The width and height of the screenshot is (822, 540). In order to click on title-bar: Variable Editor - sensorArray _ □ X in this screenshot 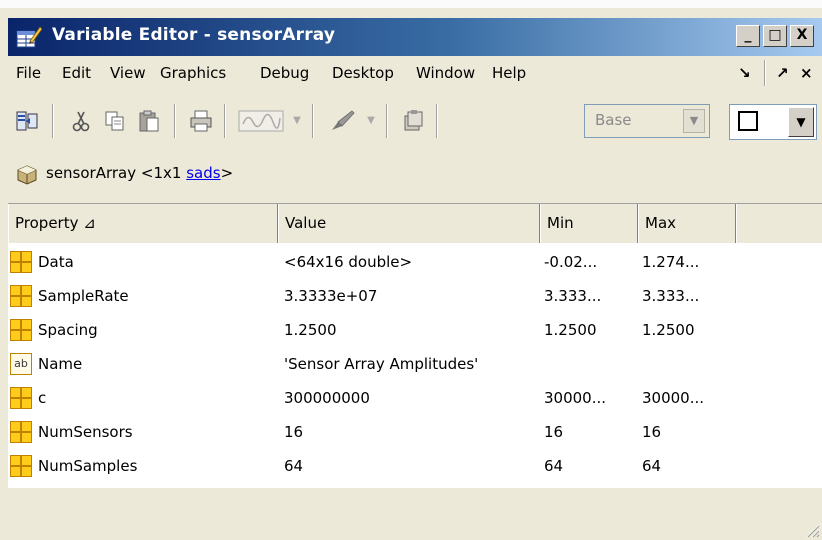, I will do `click(415, 37)`.